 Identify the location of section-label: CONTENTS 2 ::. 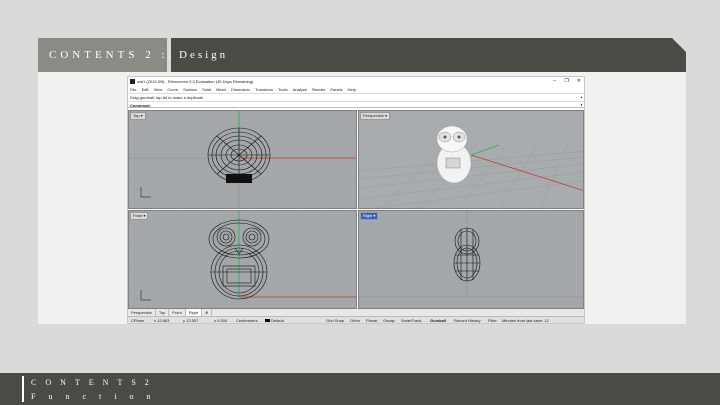
(105, 55).